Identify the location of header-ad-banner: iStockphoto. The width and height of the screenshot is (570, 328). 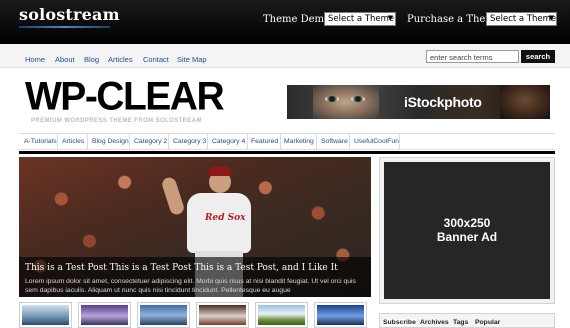
(418, 102).